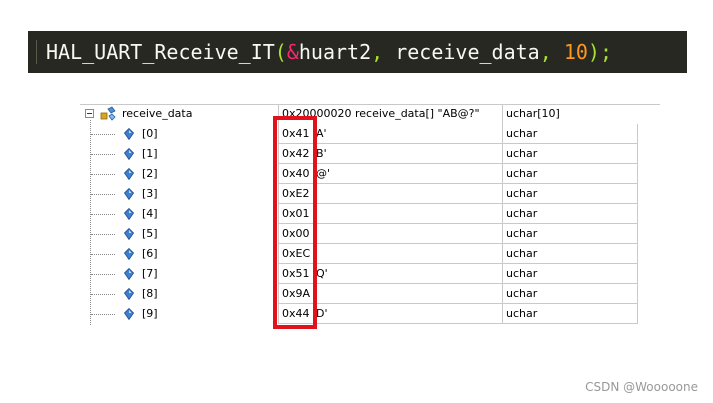  What do you see at coordinates (150, 193) in the screenshot?
I see `element-index: [3]` at bounding box center [150, 193].